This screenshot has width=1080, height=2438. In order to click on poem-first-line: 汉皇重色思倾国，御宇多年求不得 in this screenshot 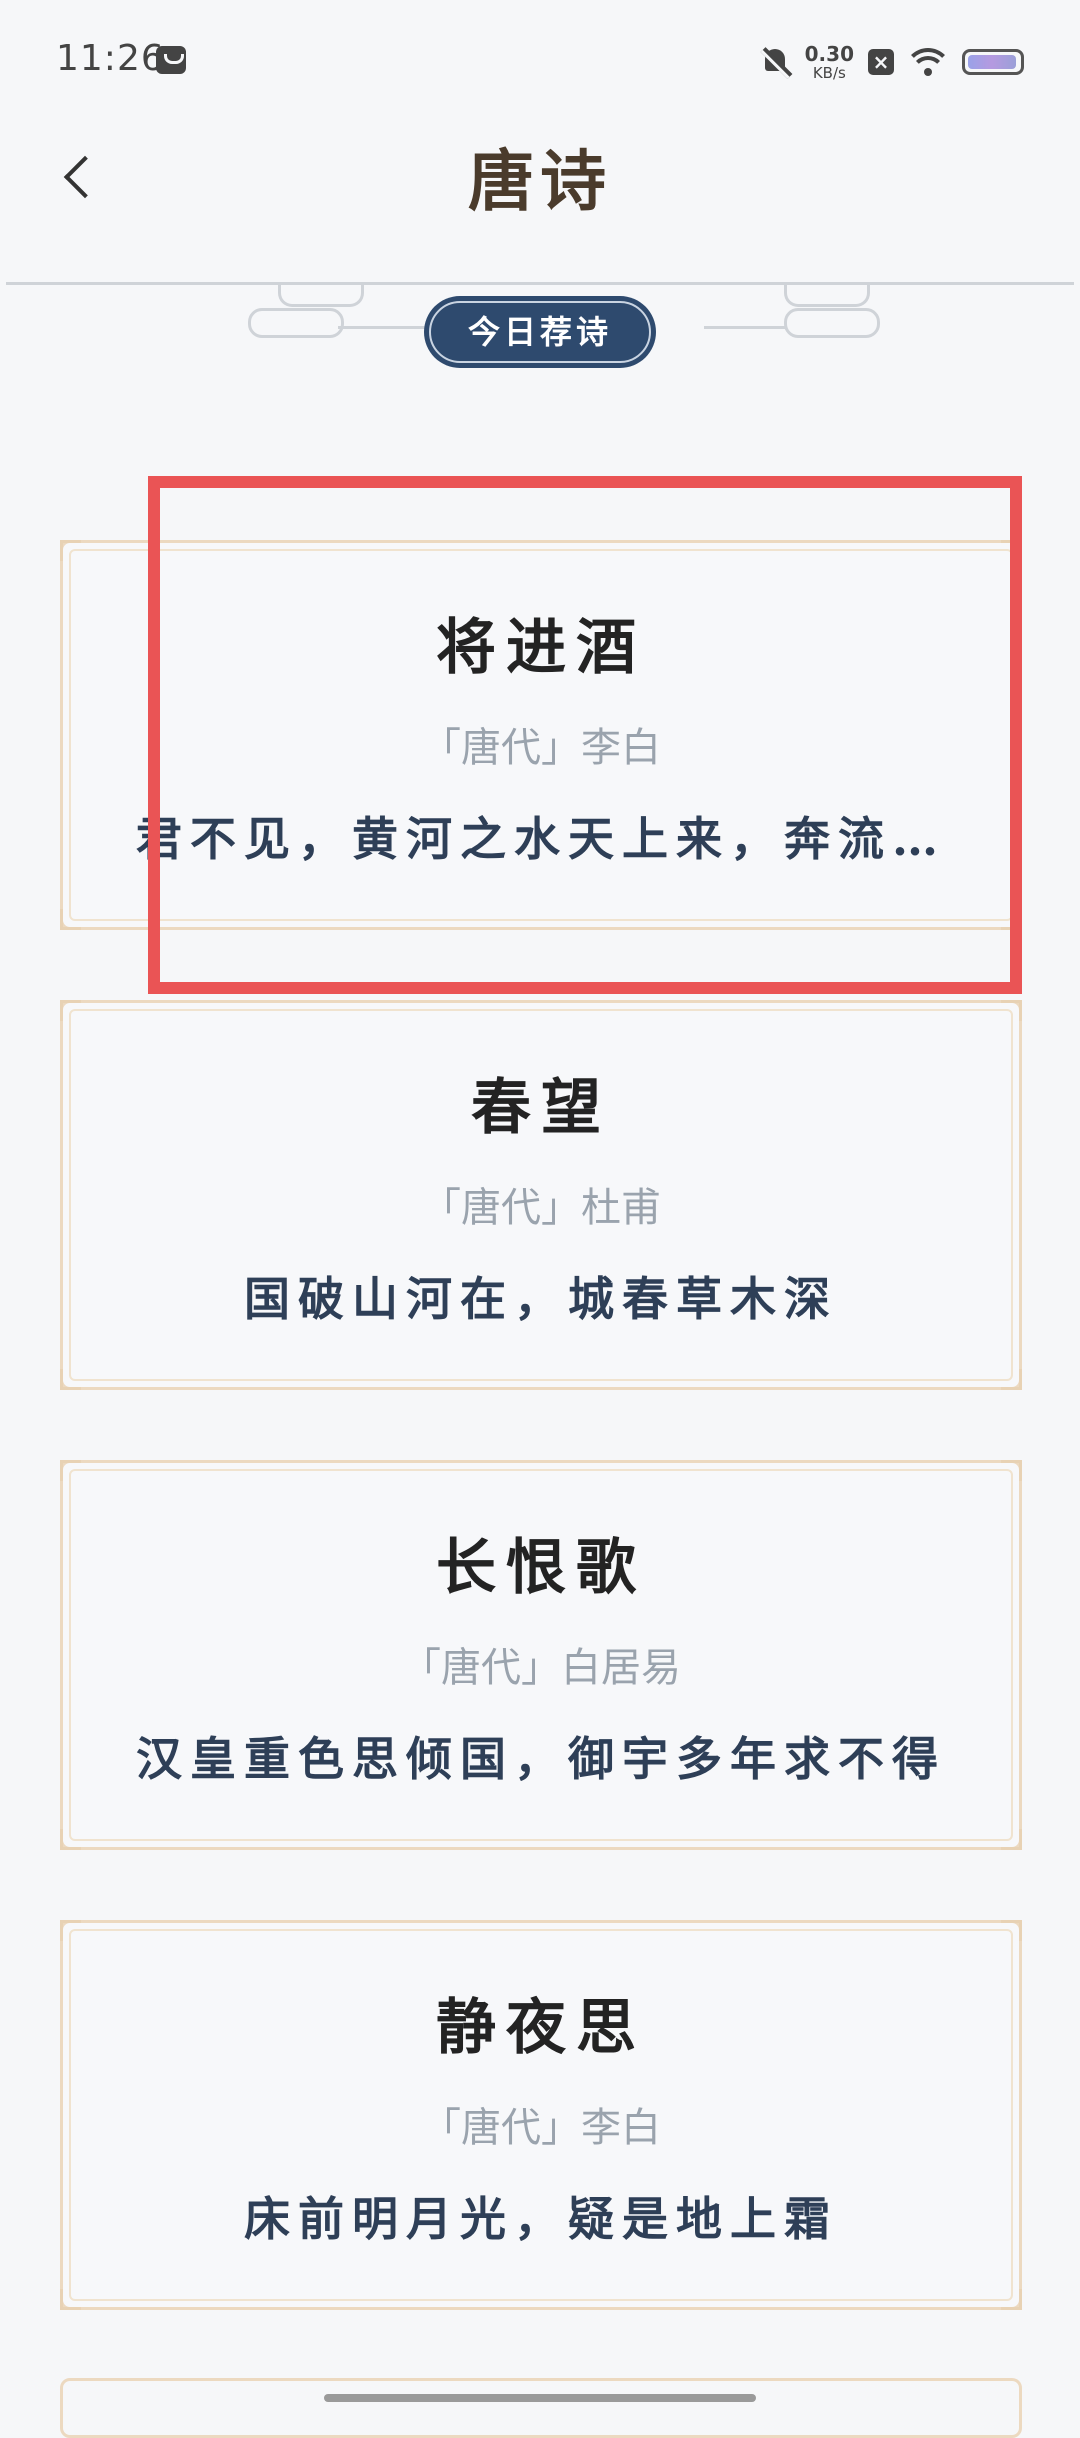, I will do `click(541, 1759)`.